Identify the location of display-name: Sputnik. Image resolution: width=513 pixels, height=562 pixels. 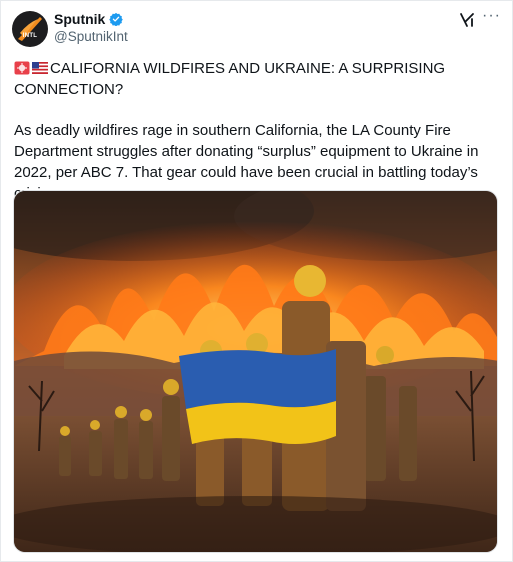
(79, 19).